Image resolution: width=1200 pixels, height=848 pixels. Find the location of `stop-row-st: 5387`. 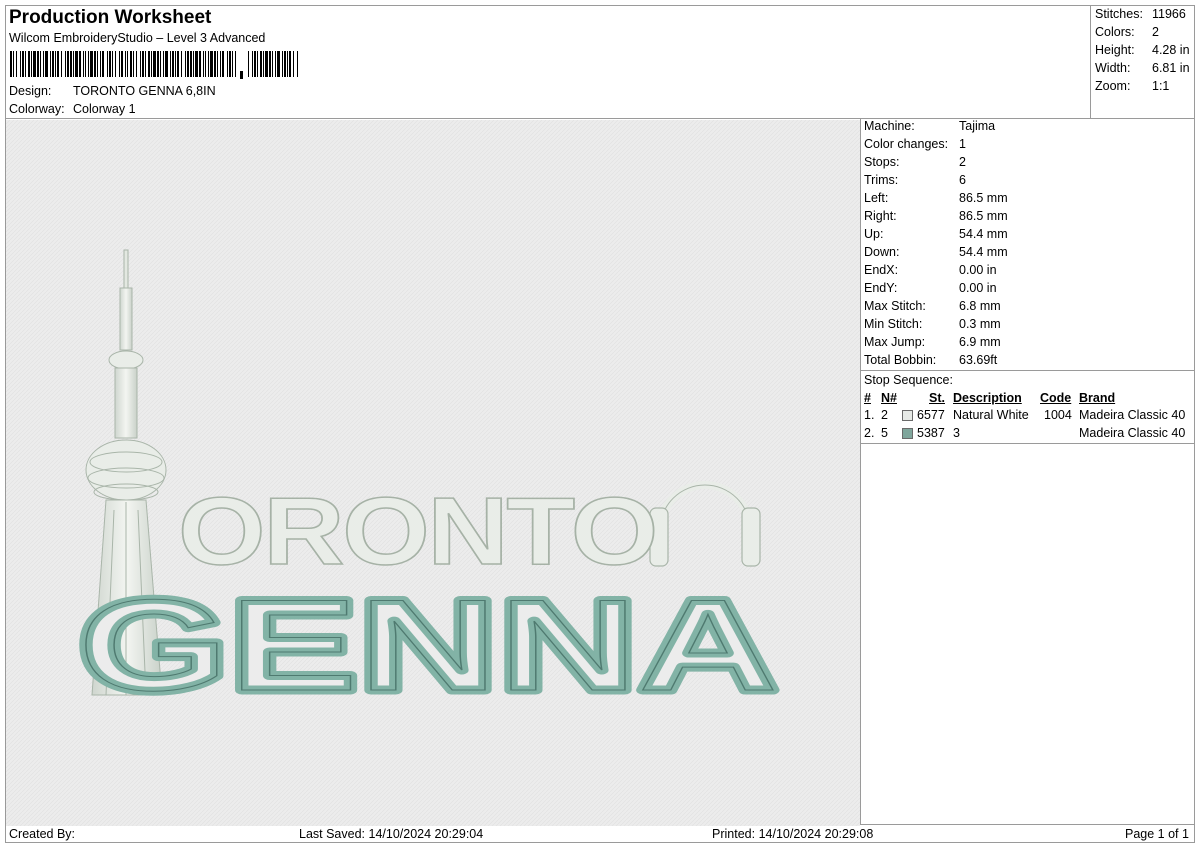

stop-row-st: 5387 is located at coordinates (931, 433).